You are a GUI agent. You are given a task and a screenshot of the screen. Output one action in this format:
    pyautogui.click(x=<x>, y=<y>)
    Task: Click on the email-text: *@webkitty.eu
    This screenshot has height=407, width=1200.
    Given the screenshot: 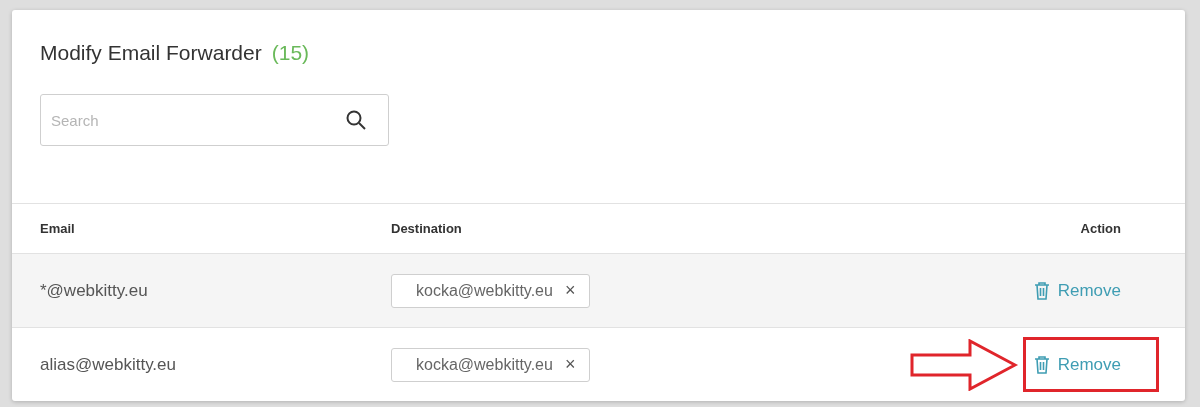 What is the action you would take?
    pyautogui.click(x=94, y=290)
    